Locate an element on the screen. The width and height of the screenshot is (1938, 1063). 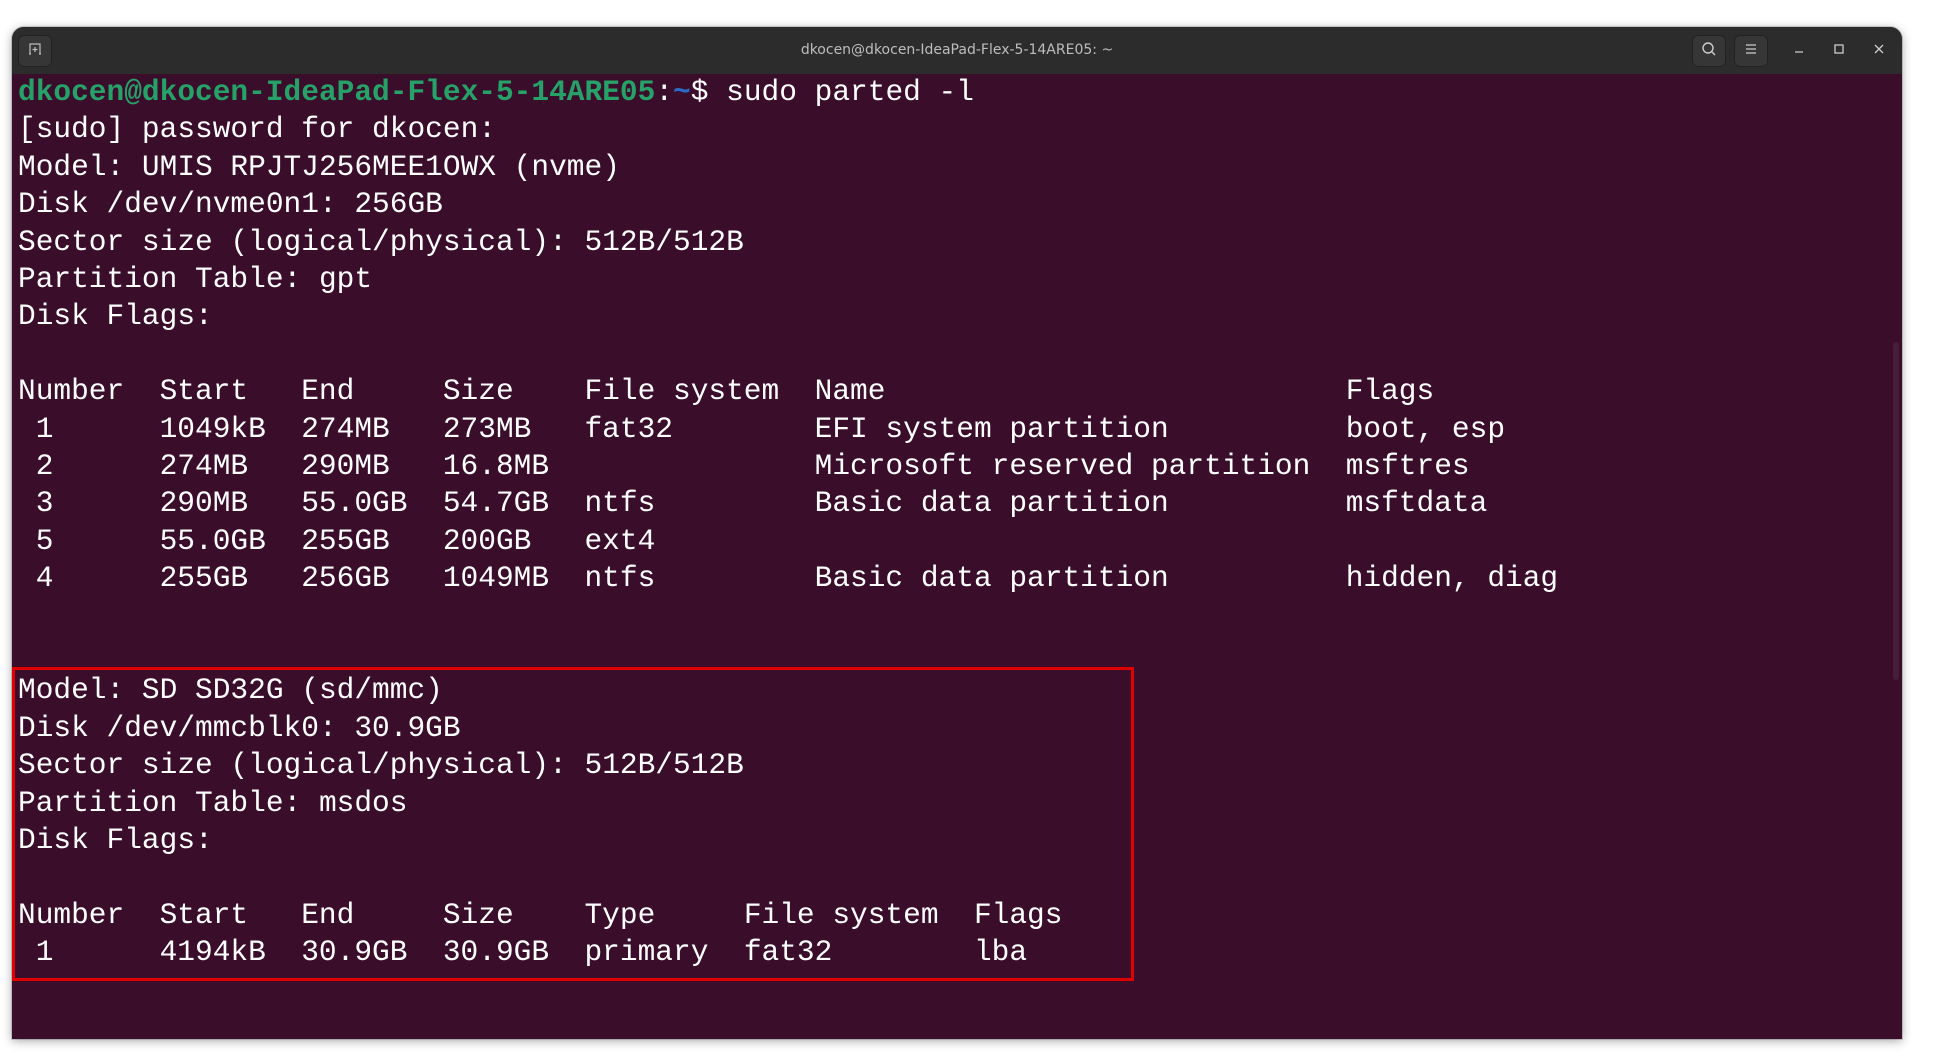
maximize-button is located at coordinates (1839, 51).